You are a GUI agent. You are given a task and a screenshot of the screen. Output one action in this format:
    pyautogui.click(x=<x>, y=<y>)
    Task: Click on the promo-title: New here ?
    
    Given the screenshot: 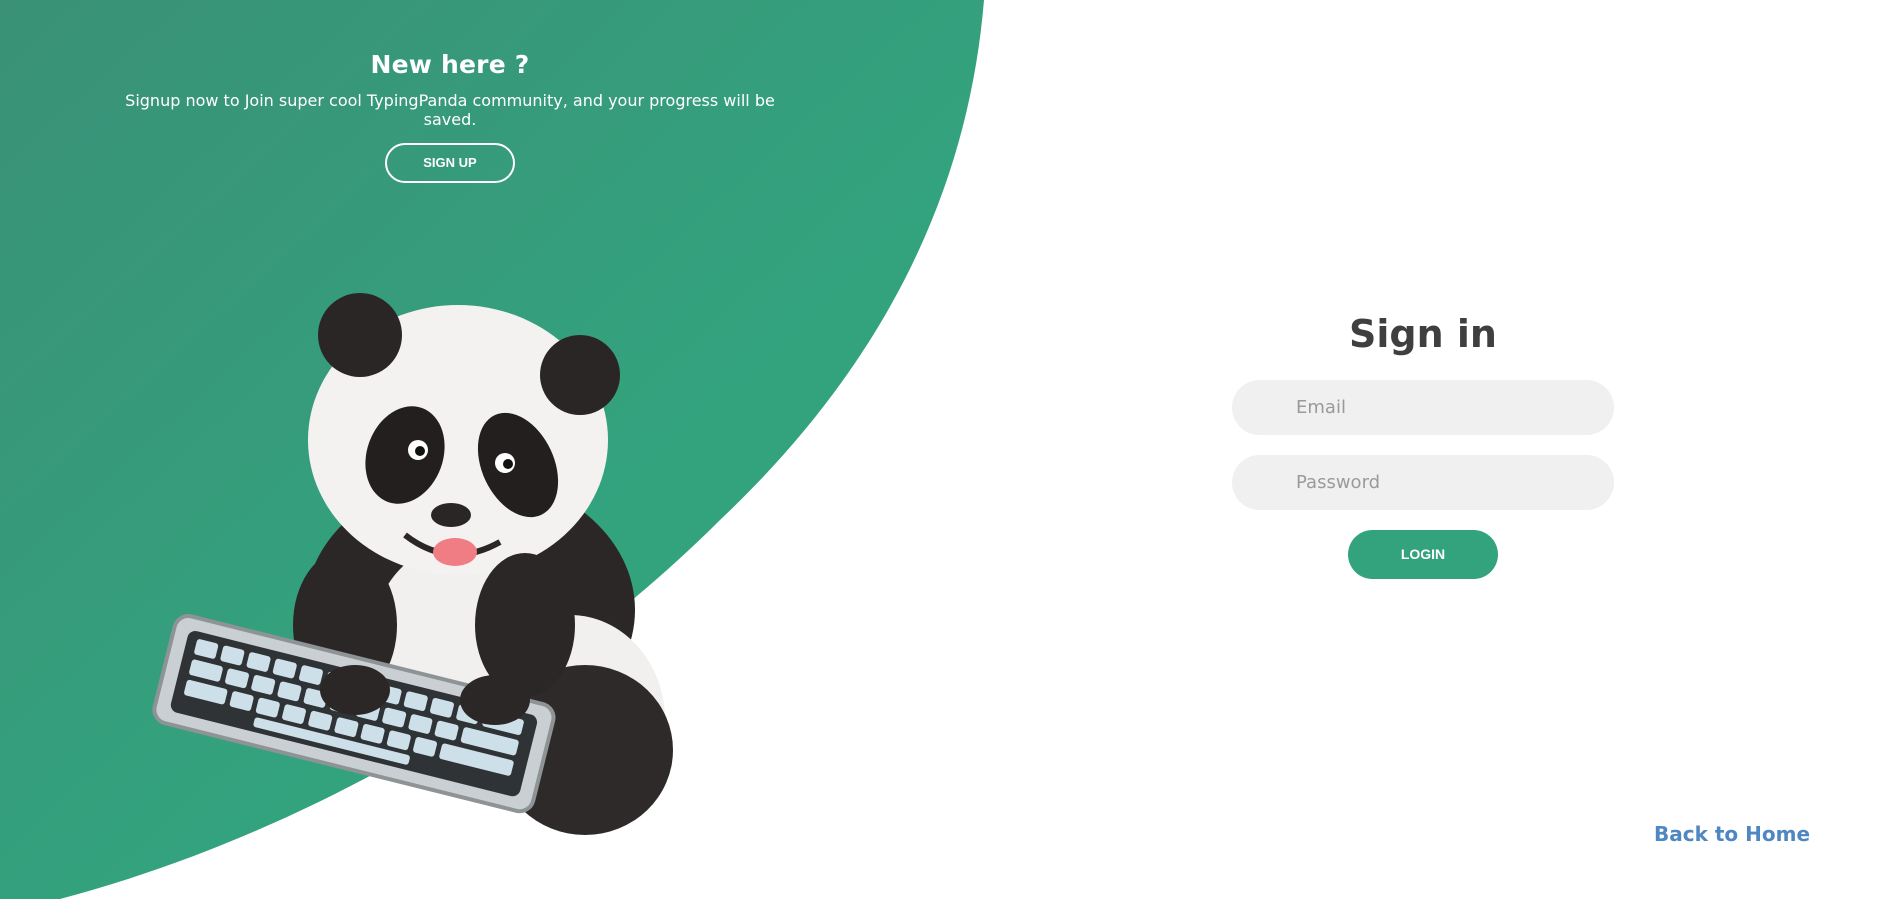 What is the action you would take?
    pyautogui.click(x=450, y=64)
    